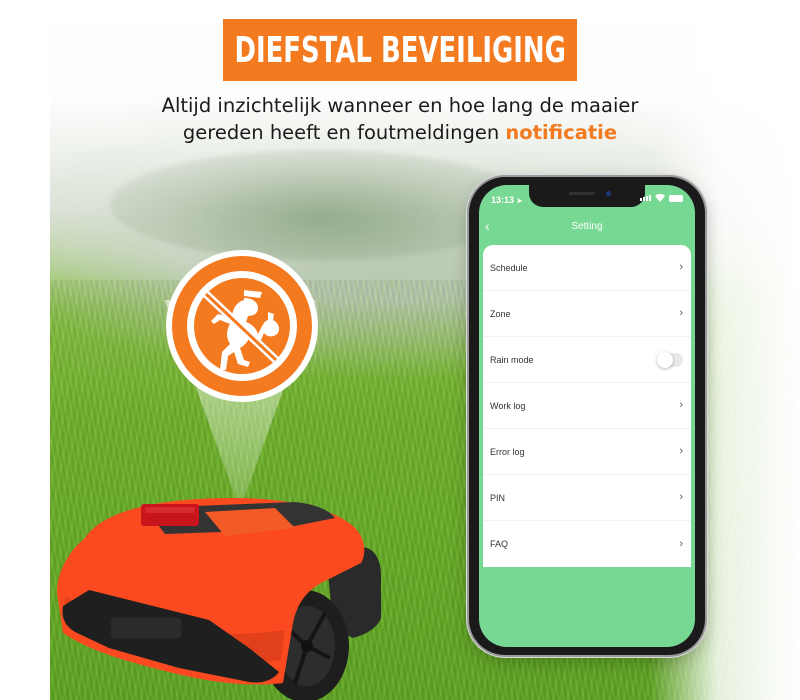  Describe the element at coordinates (508, 405) in the screenshot. I see `settings-item-label: Work log` at that location.